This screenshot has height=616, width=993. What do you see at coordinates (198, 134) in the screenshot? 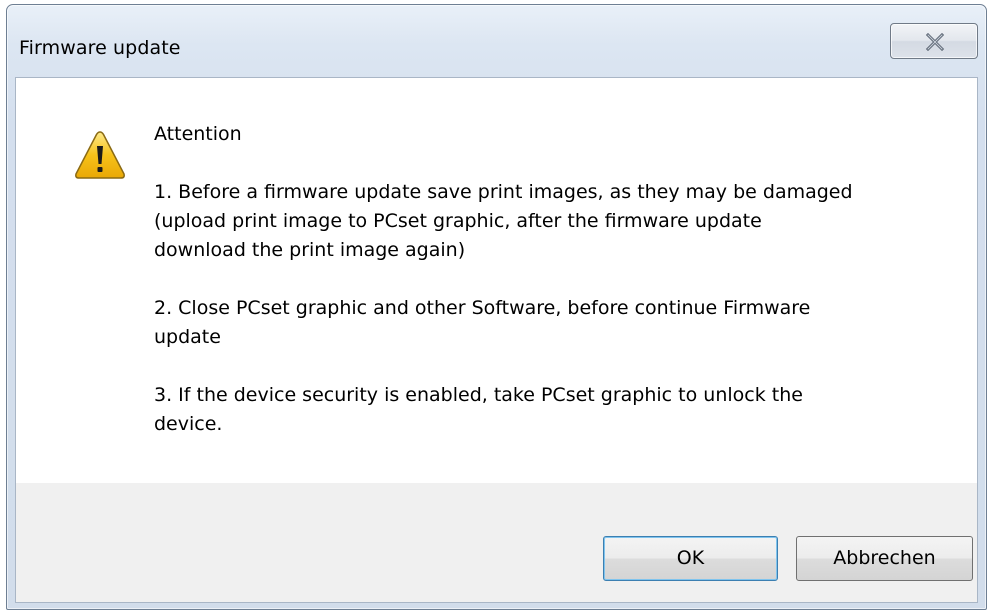
I see `message-heading: Attention` at bounding box center [198, 134].